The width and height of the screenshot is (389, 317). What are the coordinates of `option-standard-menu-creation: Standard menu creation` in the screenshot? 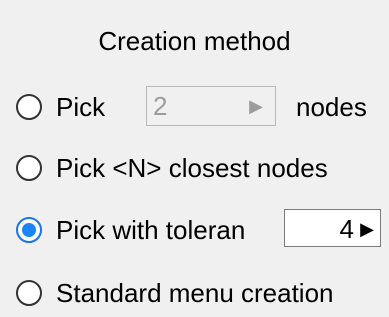 It's located at (194, 296).